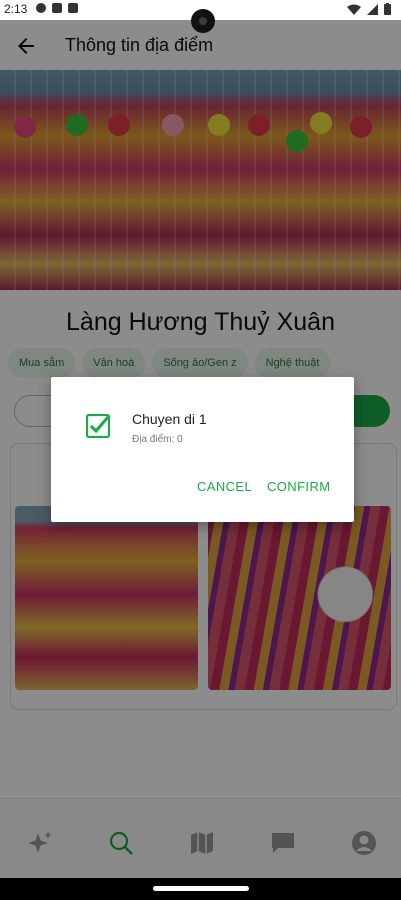 The height and width of the screenshot is (900, 401). What do you see at coordinates (98, 426) in the screenshot?
I see `checkbox-checked-icon` at bounding box center [98, 426].